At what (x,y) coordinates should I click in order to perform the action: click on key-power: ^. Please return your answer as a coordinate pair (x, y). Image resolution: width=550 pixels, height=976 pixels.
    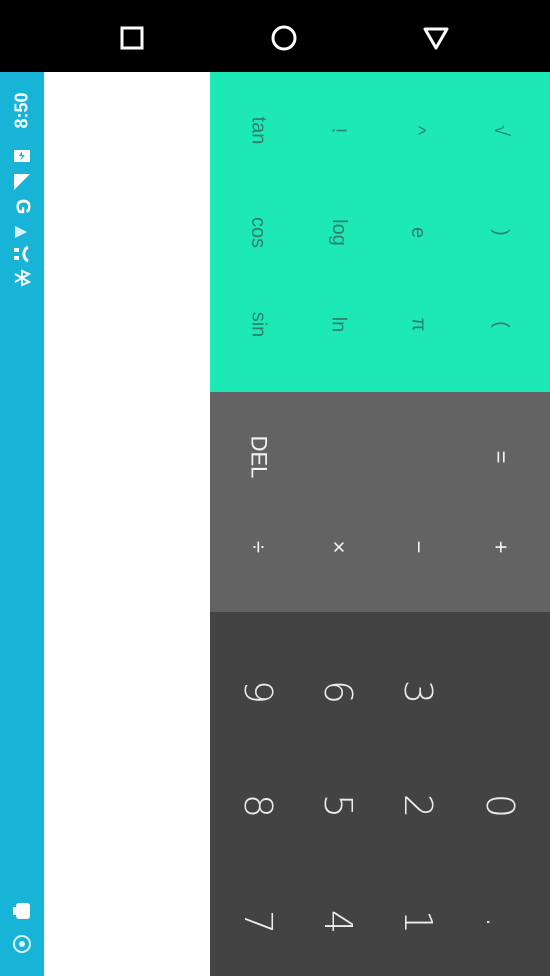
    Looking at the image, I should click on (418, 130).